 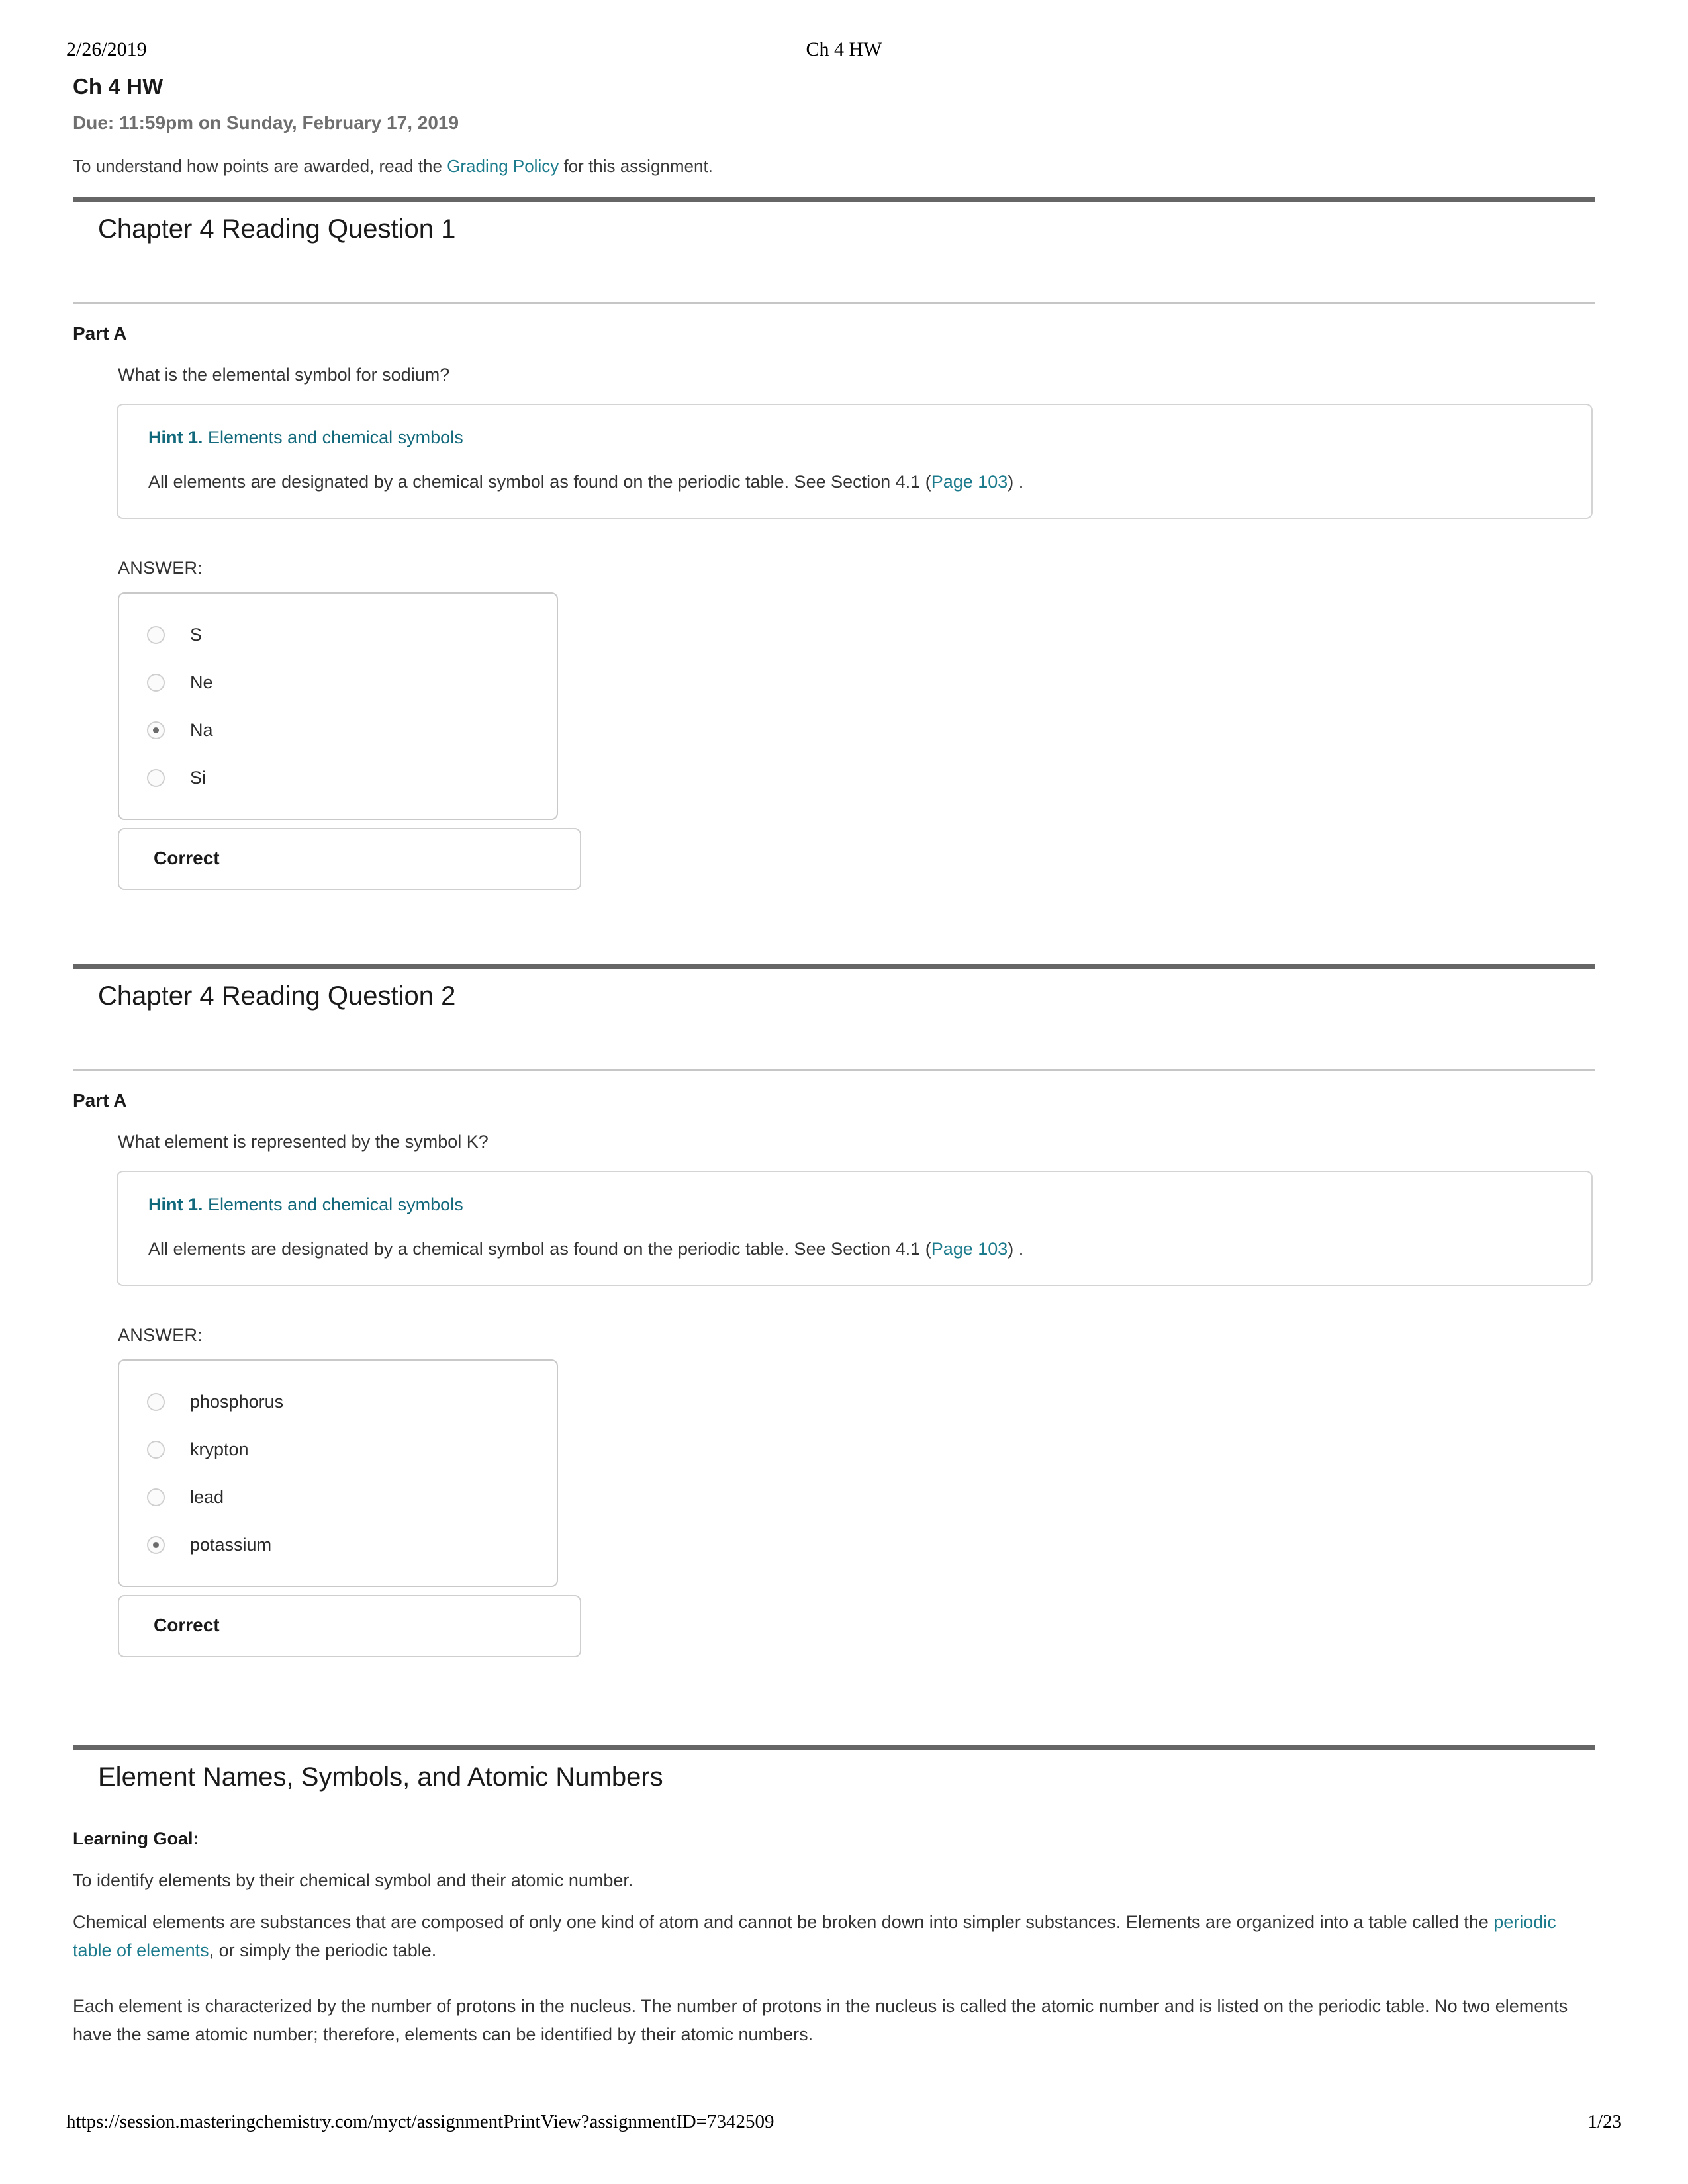 I want to click on answer-choice-label: lead, so click(x=207, y=1496).